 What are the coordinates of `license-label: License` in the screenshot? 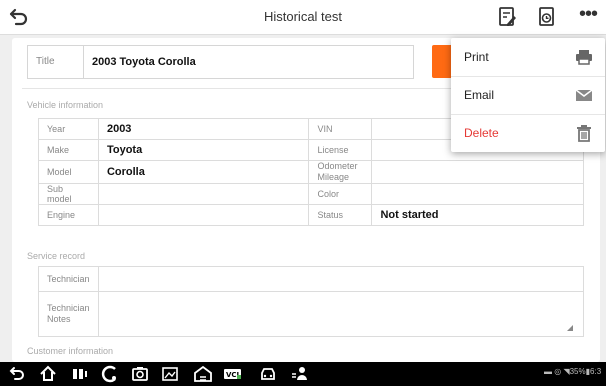 It's located at (340, 150).